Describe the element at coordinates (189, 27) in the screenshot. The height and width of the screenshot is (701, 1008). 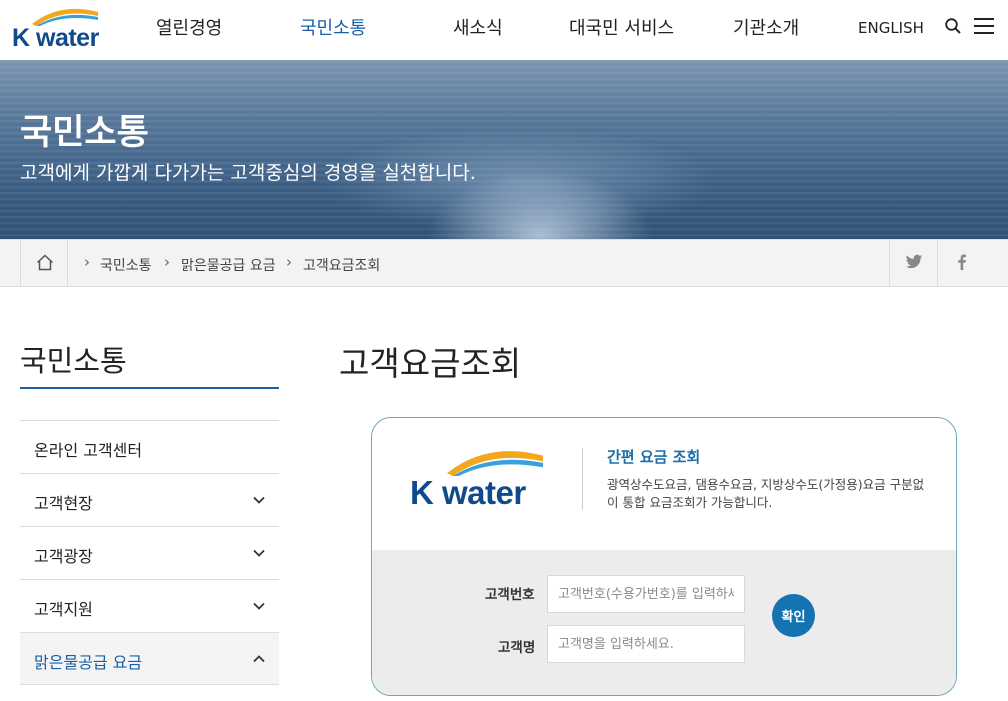
I see `nav-open-management: 열린경영` at that location.